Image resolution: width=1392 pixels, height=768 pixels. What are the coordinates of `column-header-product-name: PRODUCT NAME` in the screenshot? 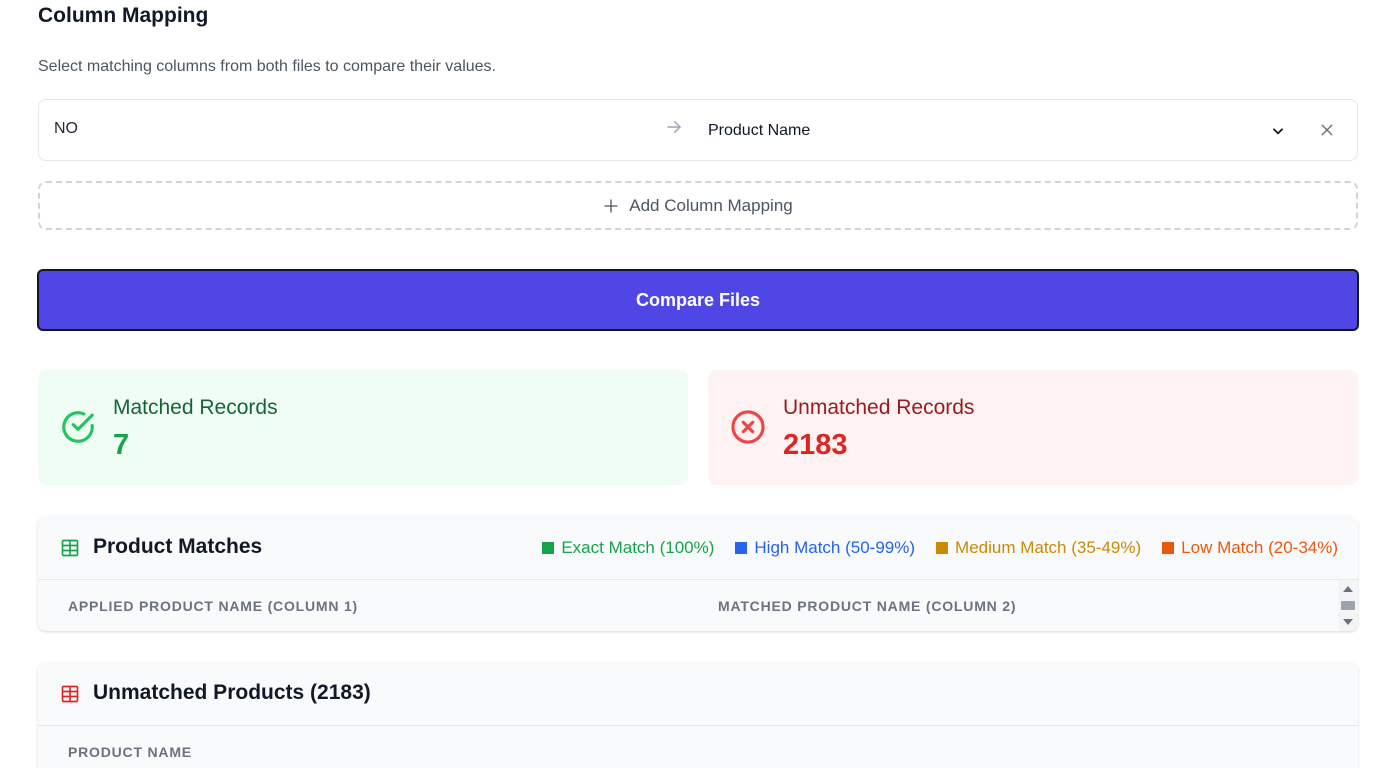 It's located at (130, 752).